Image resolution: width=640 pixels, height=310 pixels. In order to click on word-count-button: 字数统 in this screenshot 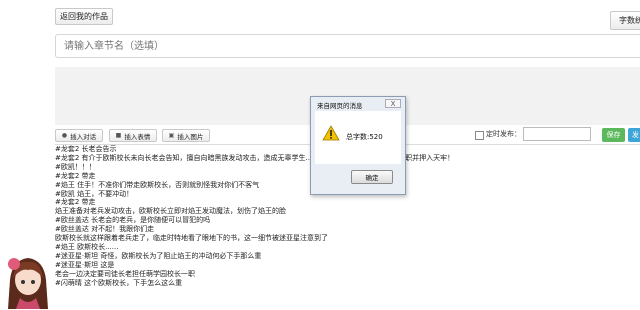, I will do `click(625, 20)`.